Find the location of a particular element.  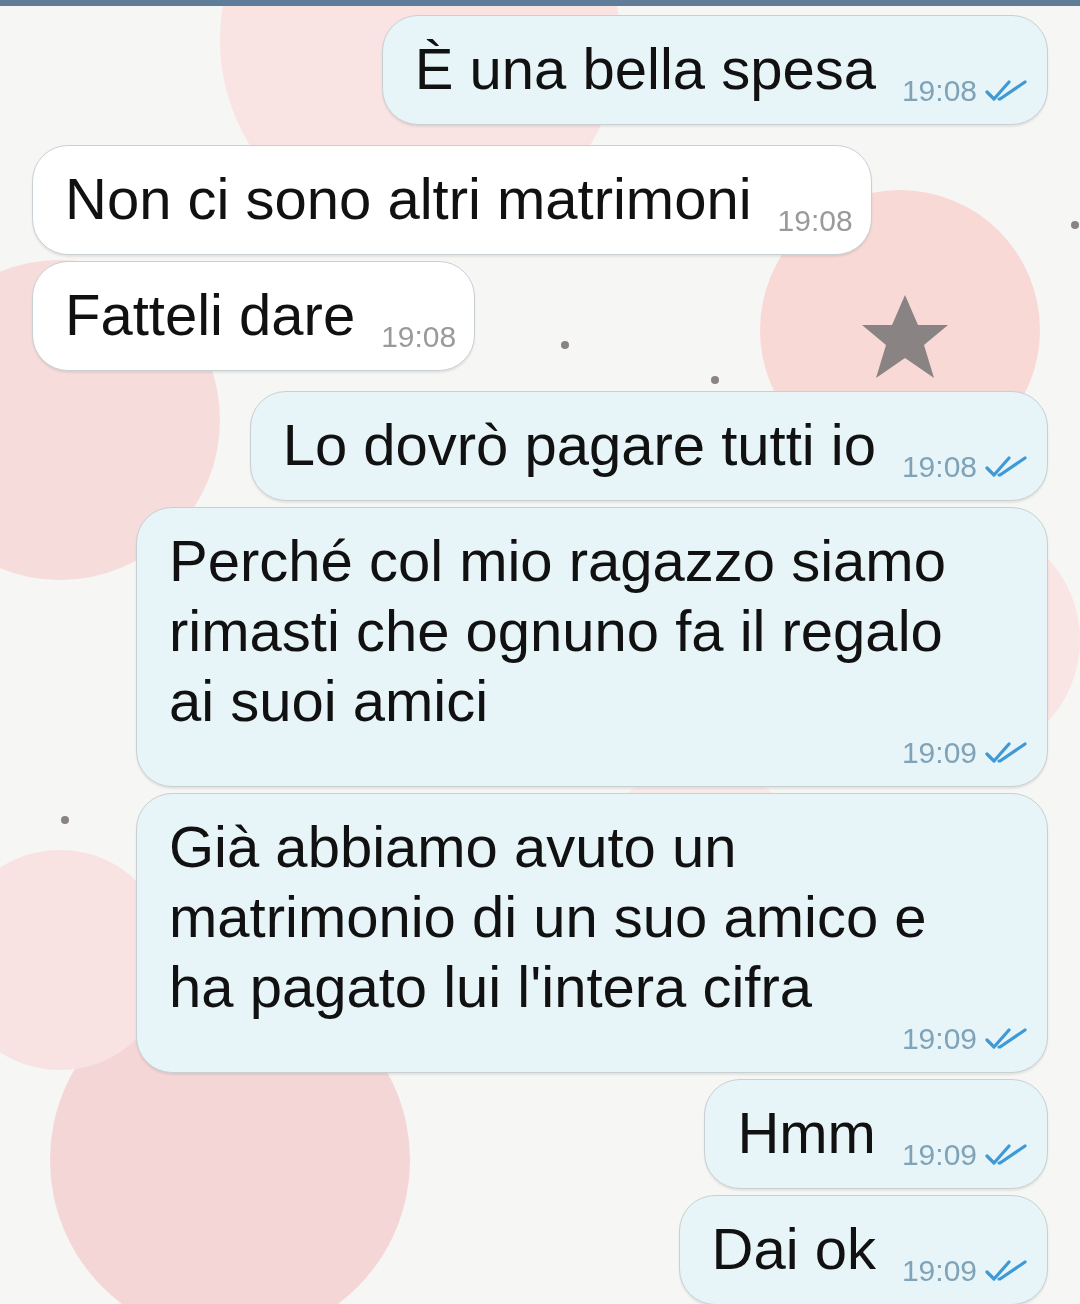

message-text: Non ci sono altri matrimoni is located at coordinates (408, 199).